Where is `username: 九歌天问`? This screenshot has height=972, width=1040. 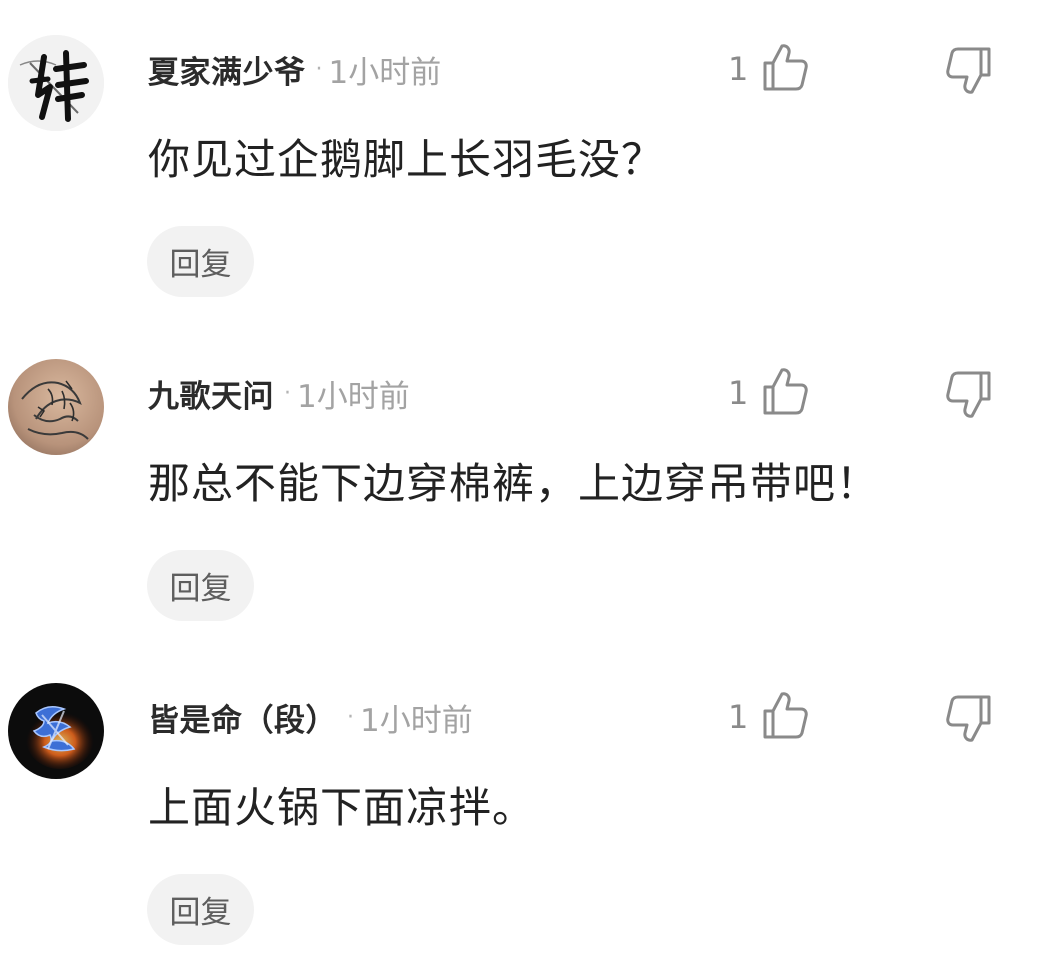 username: 九歌天问 is located at coordinates (211, 393).